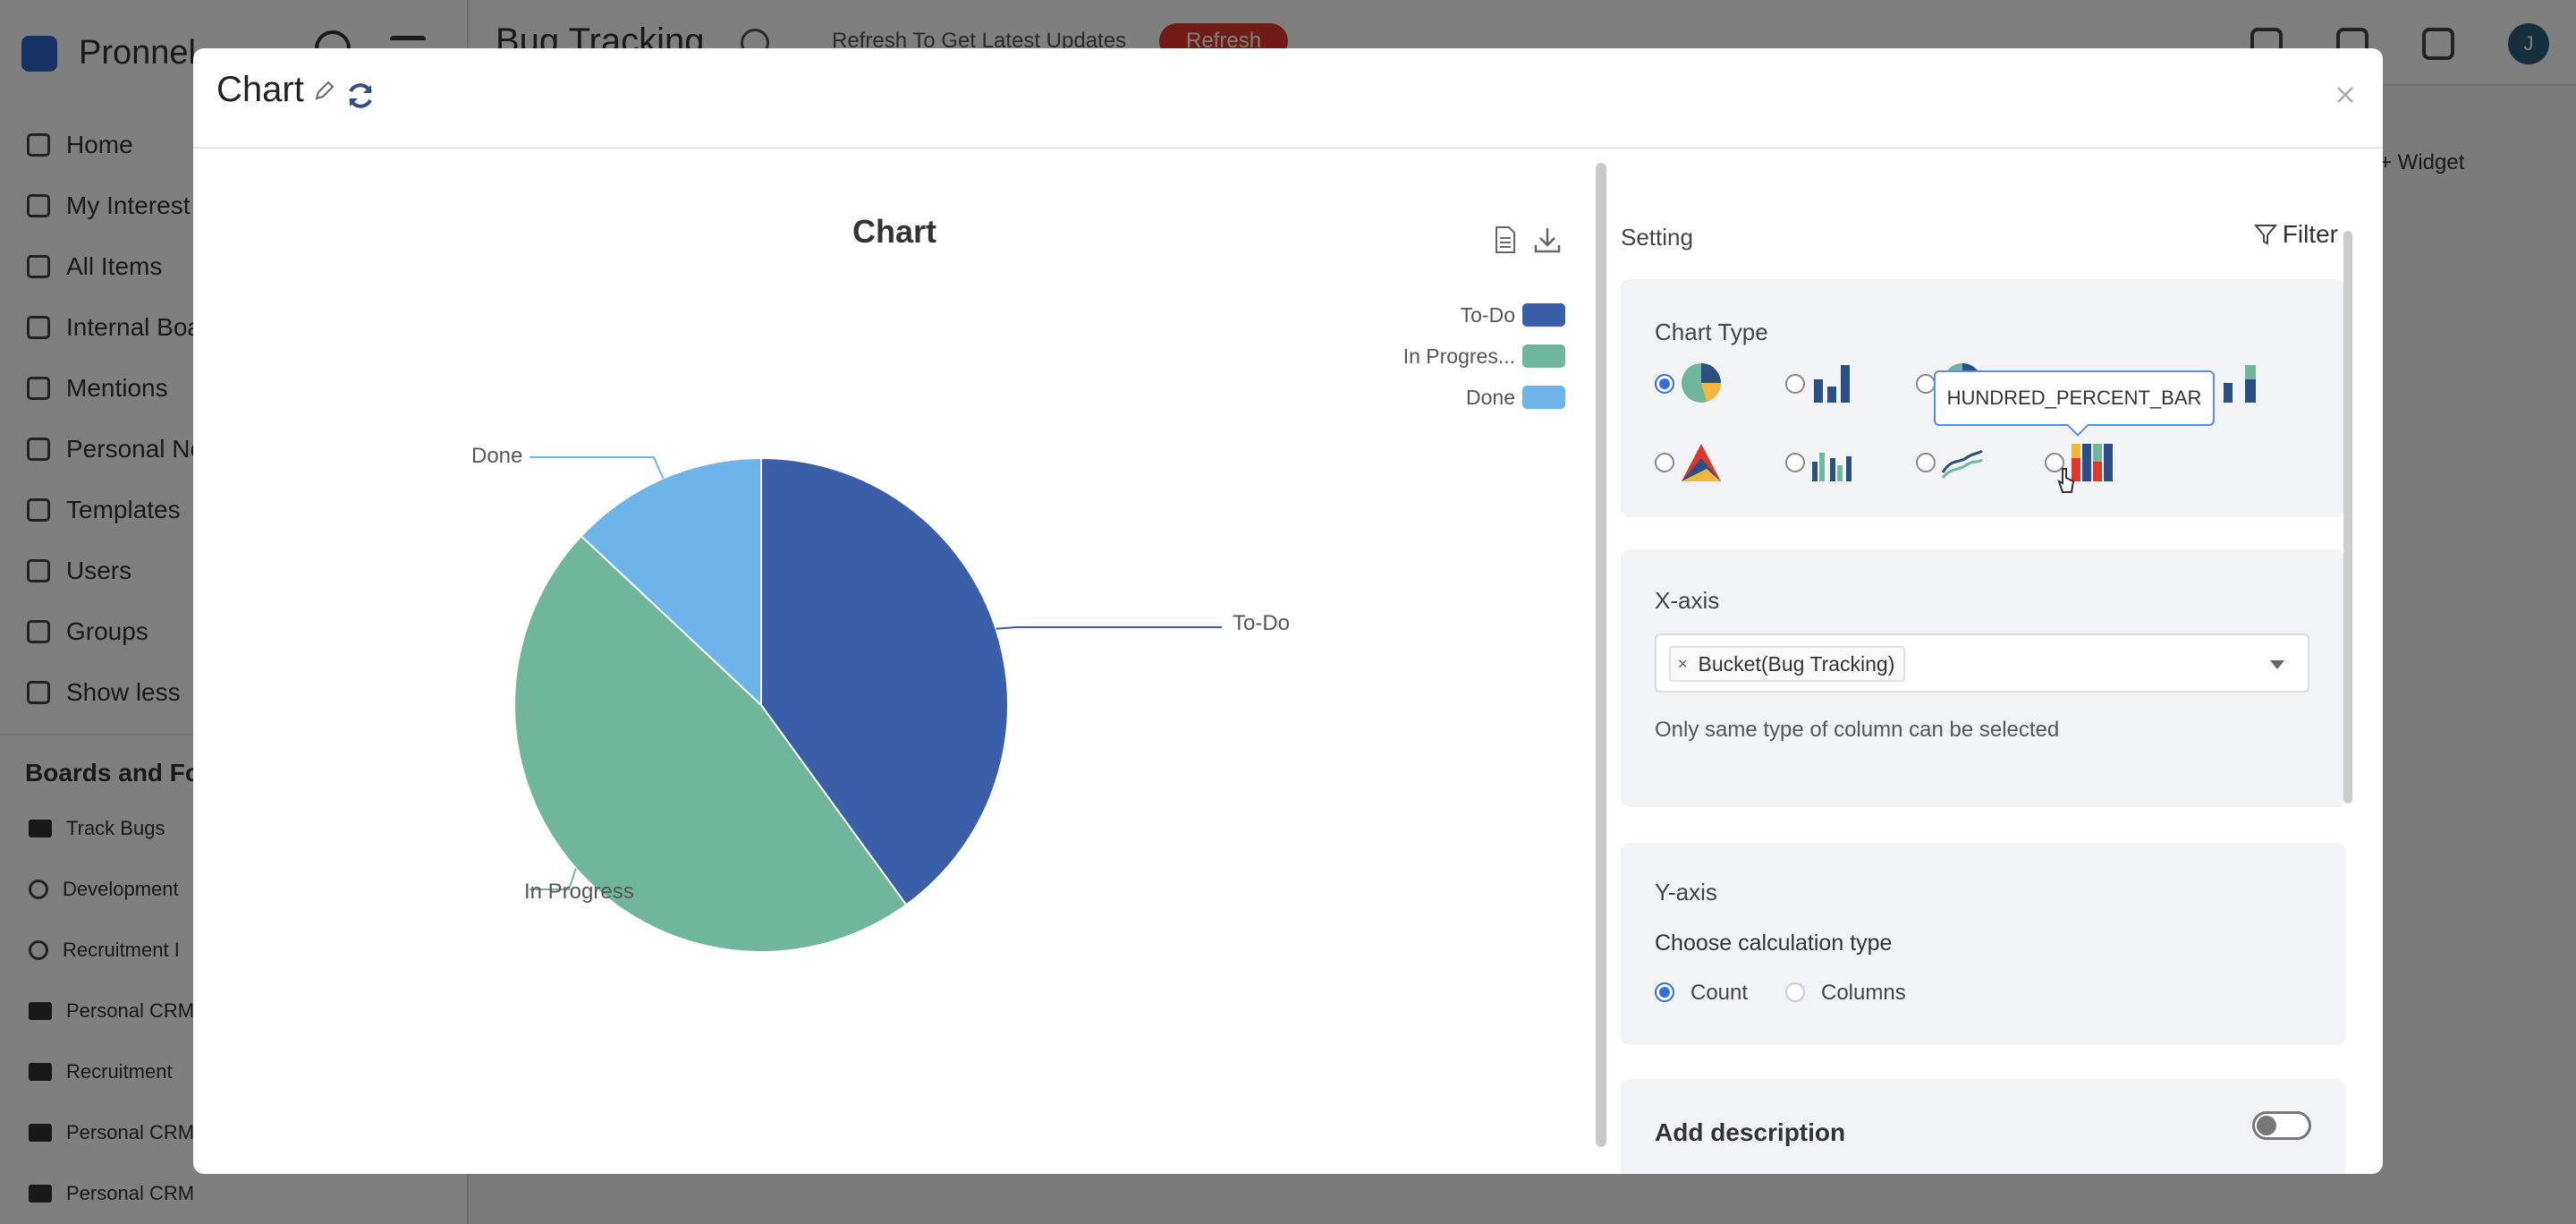  What do you see at coordinates (1774, 943) in the screenshot?
I see `y-axis-subtitle: Choose calculation type` at bounding box center [1774, 943].